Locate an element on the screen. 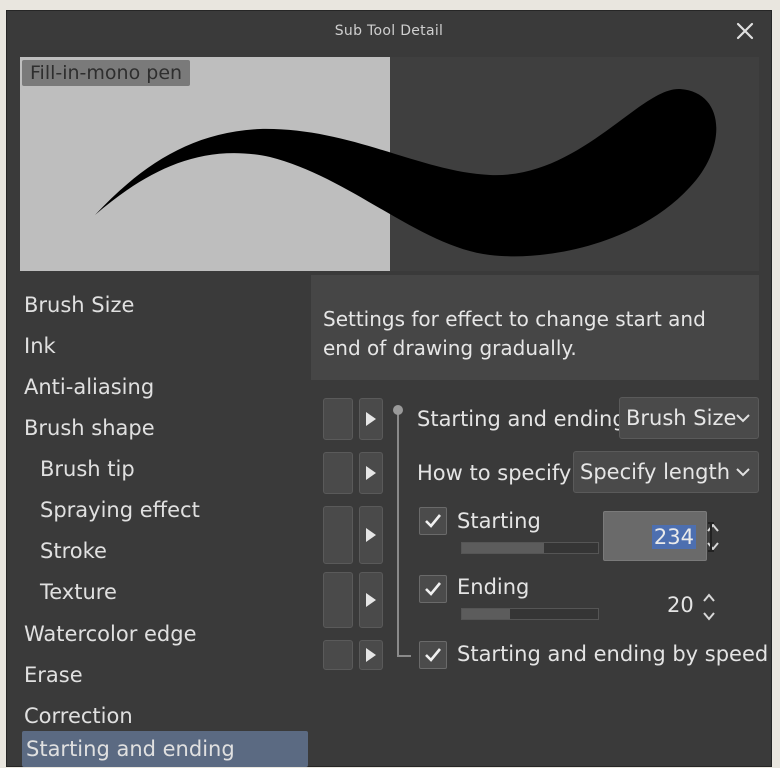  row1-lock-toggle is located at coordinates (338, 419).